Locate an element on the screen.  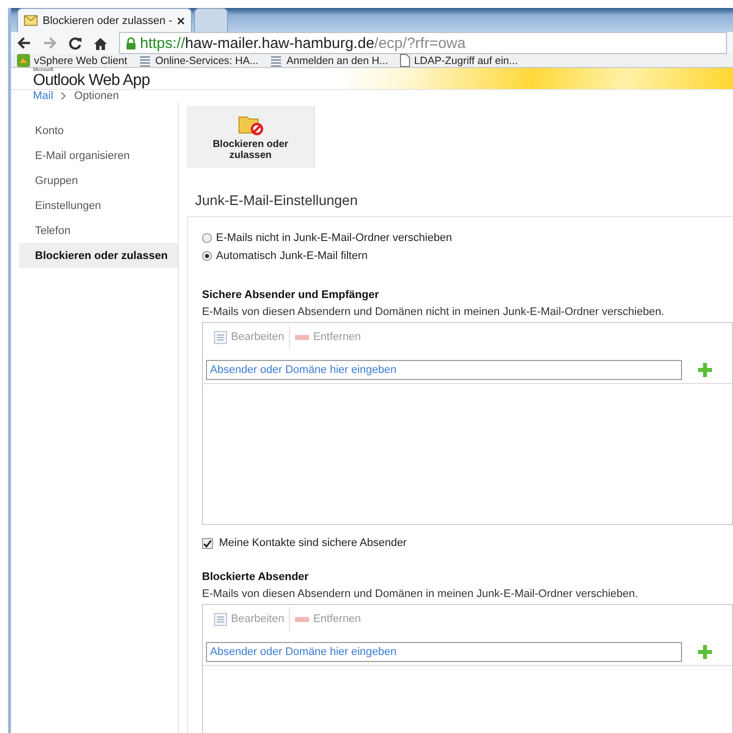
list-description: E-Mails von diesen Absendern und Domänen nicht in meinen Junk-E-Mail-Ordner verschieben. is located at coordinates (434, 312).